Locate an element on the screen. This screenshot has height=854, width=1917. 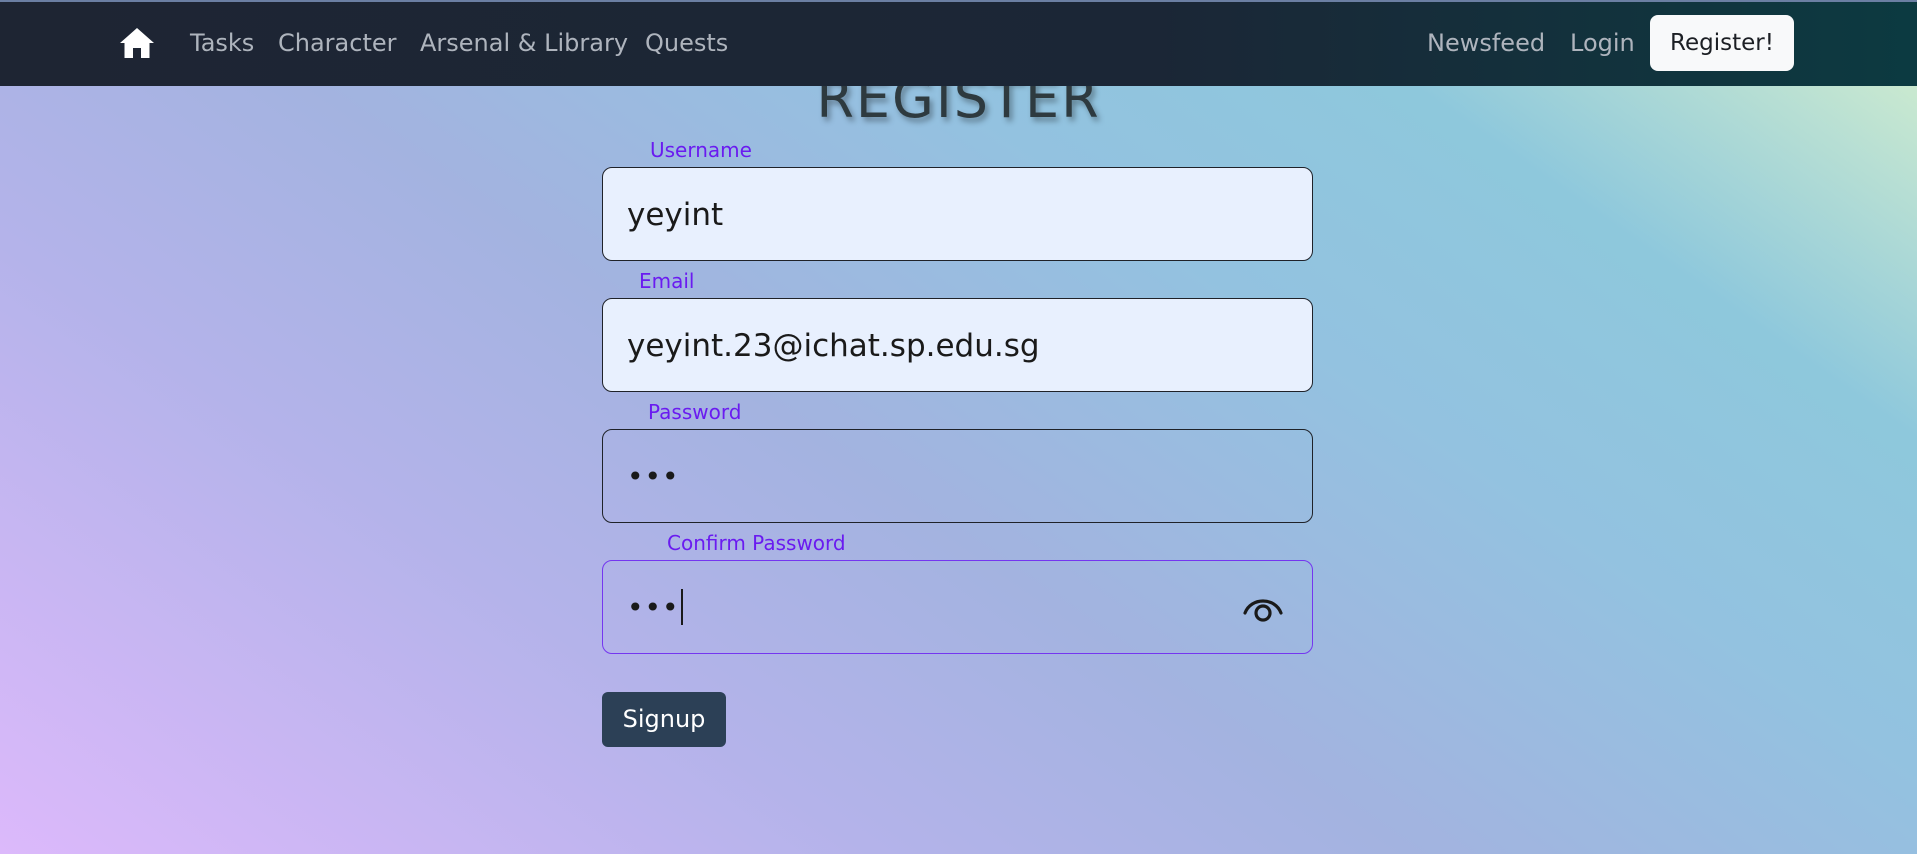
password-label: Password is located at coordinates (695, 412).